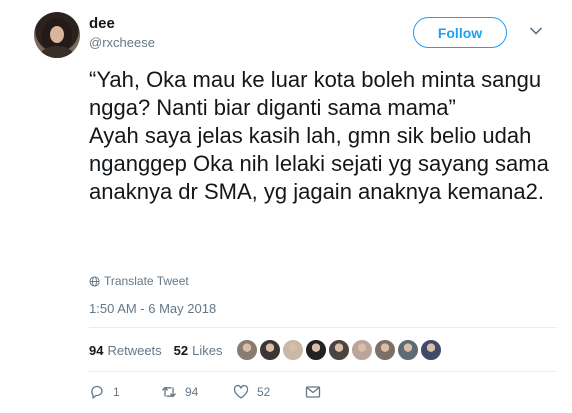 The width and height of the screenshot is (572, 413). What do you see at coordinates (169, 392) in the screenshot?
I see `retweet-icon` at bounding box center [169, 392].